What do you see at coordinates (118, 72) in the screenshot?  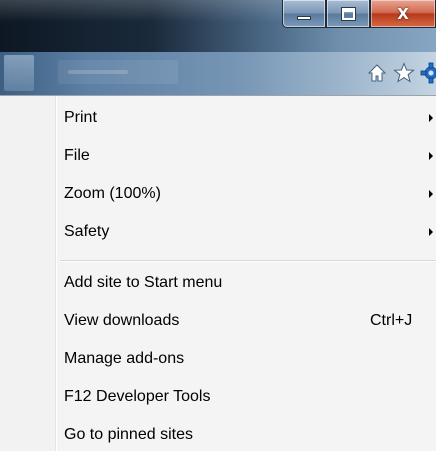 I see `address-bar` at bounding box center [118, 72].